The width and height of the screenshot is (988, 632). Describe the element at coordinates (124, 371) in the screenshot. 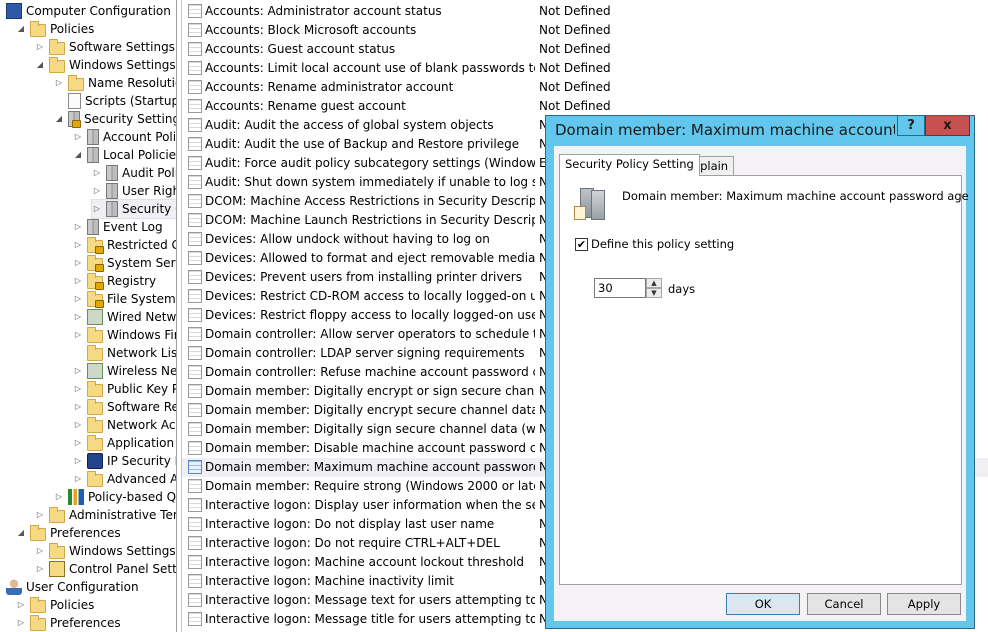

I see `tree-item: ▷ Wireless Network (IEEE 802.11) Policies` at that location.